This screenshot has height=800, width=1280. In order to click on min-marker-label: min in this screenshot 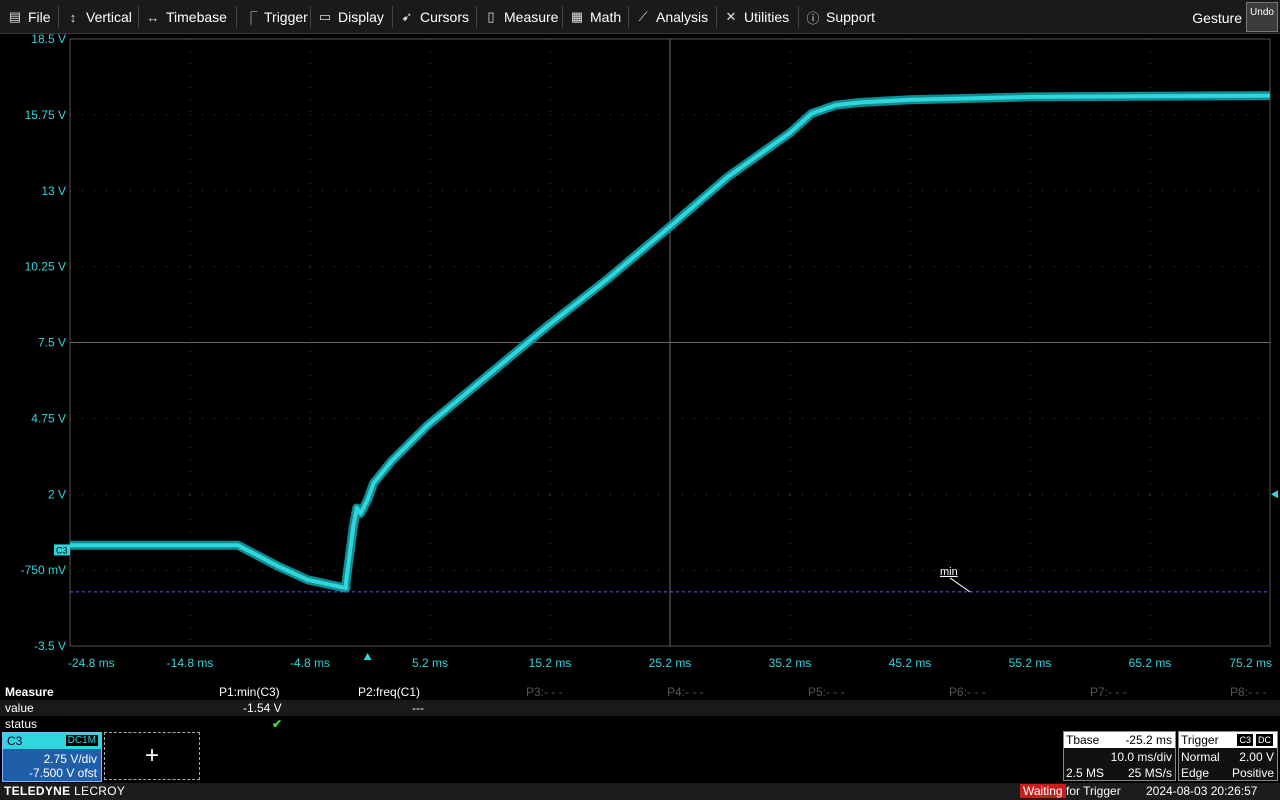, I will do `click(949, 572)`.